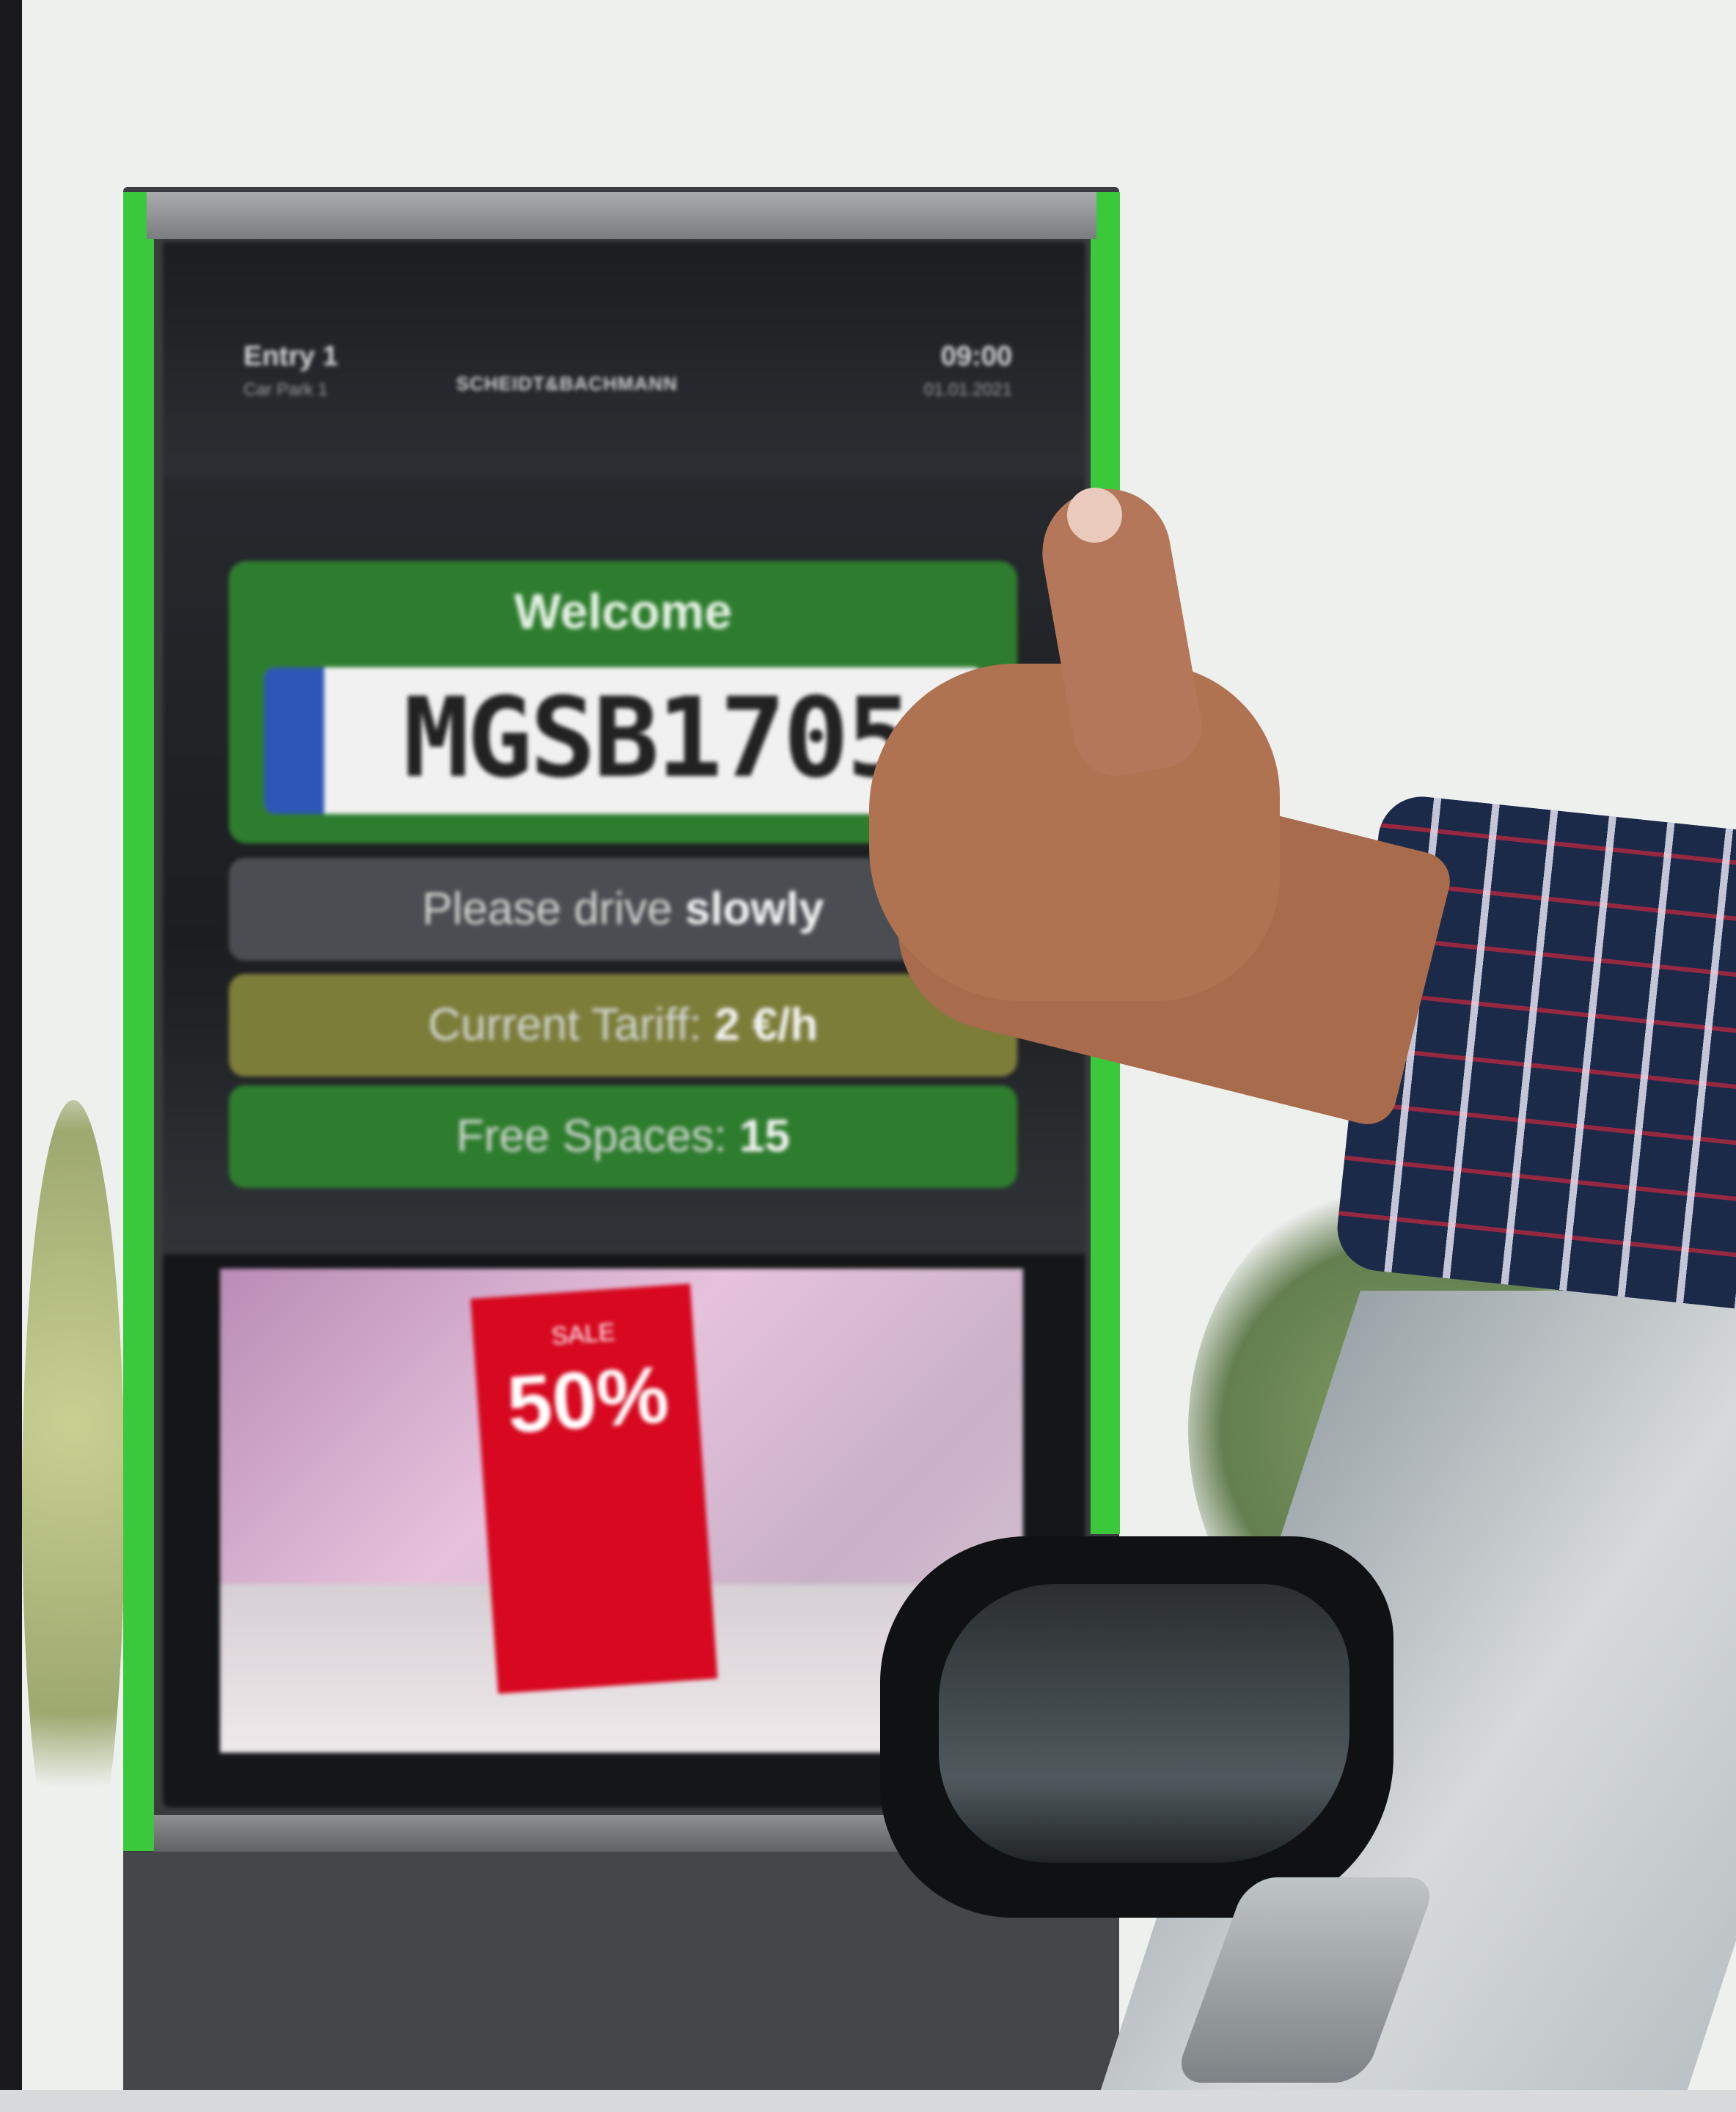 The image size is (1736, 2112). I want to click on welcome-title: Welcome, so click(623, 611).